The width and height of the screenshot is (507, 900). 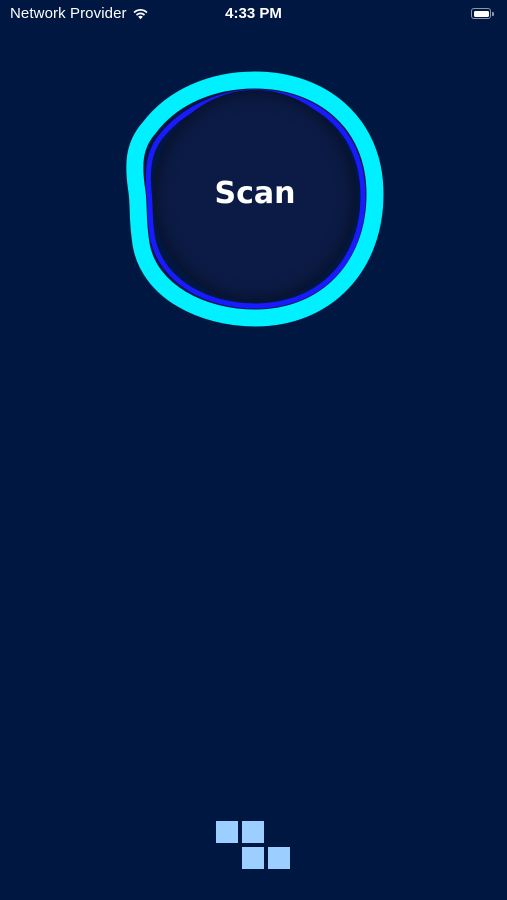 I want to click on tetromino-blocks-icon, so click(x=254, y=846).